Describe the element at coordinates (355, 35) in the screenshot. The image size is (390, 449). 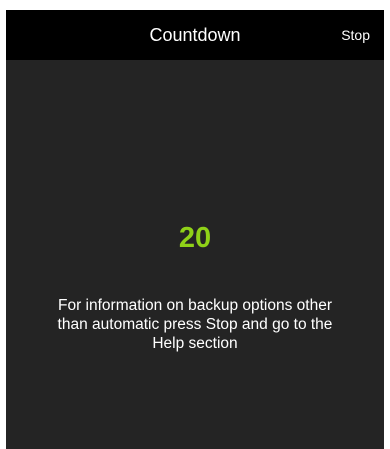
I see `stop-button: Stop` at that location.